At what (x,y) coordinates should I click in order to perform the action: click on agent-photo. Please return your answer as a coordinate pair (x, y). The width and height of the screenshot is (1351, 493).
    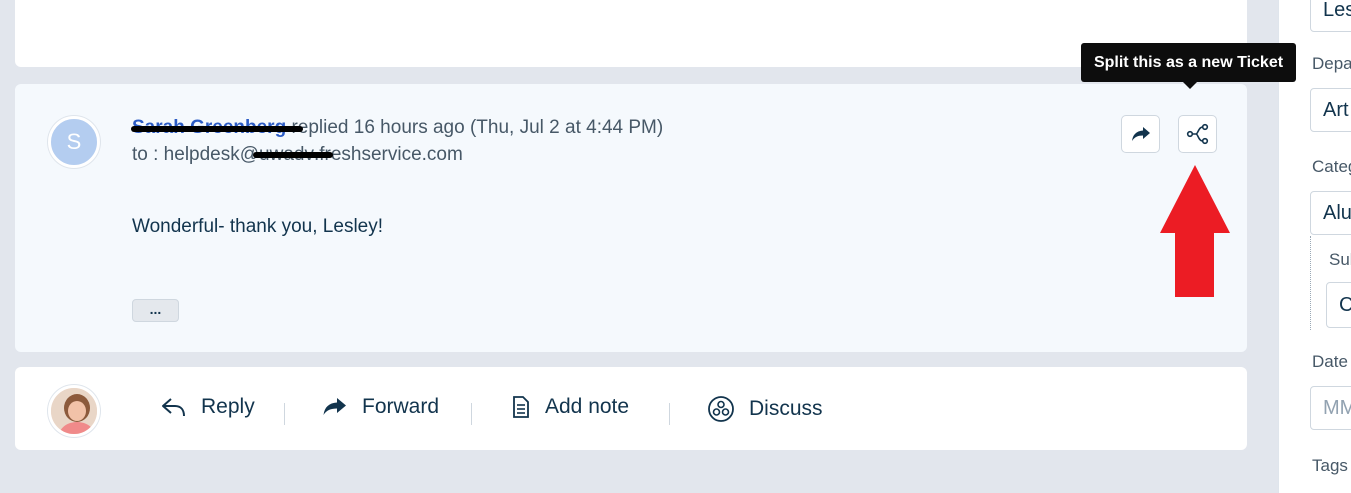
    Looking at the image, I should click on (74, 411).